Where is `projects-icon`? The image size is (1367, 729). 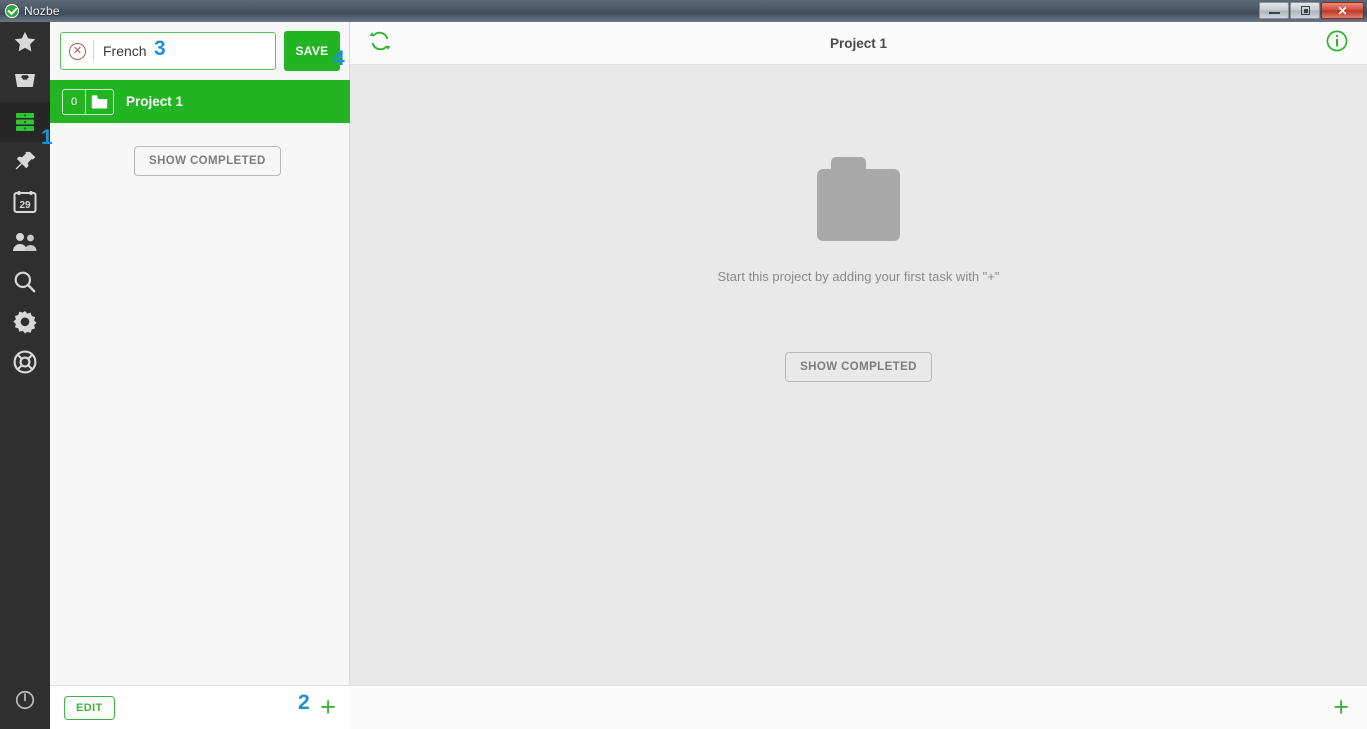 projects-icon is located at coordinates (25, 122).